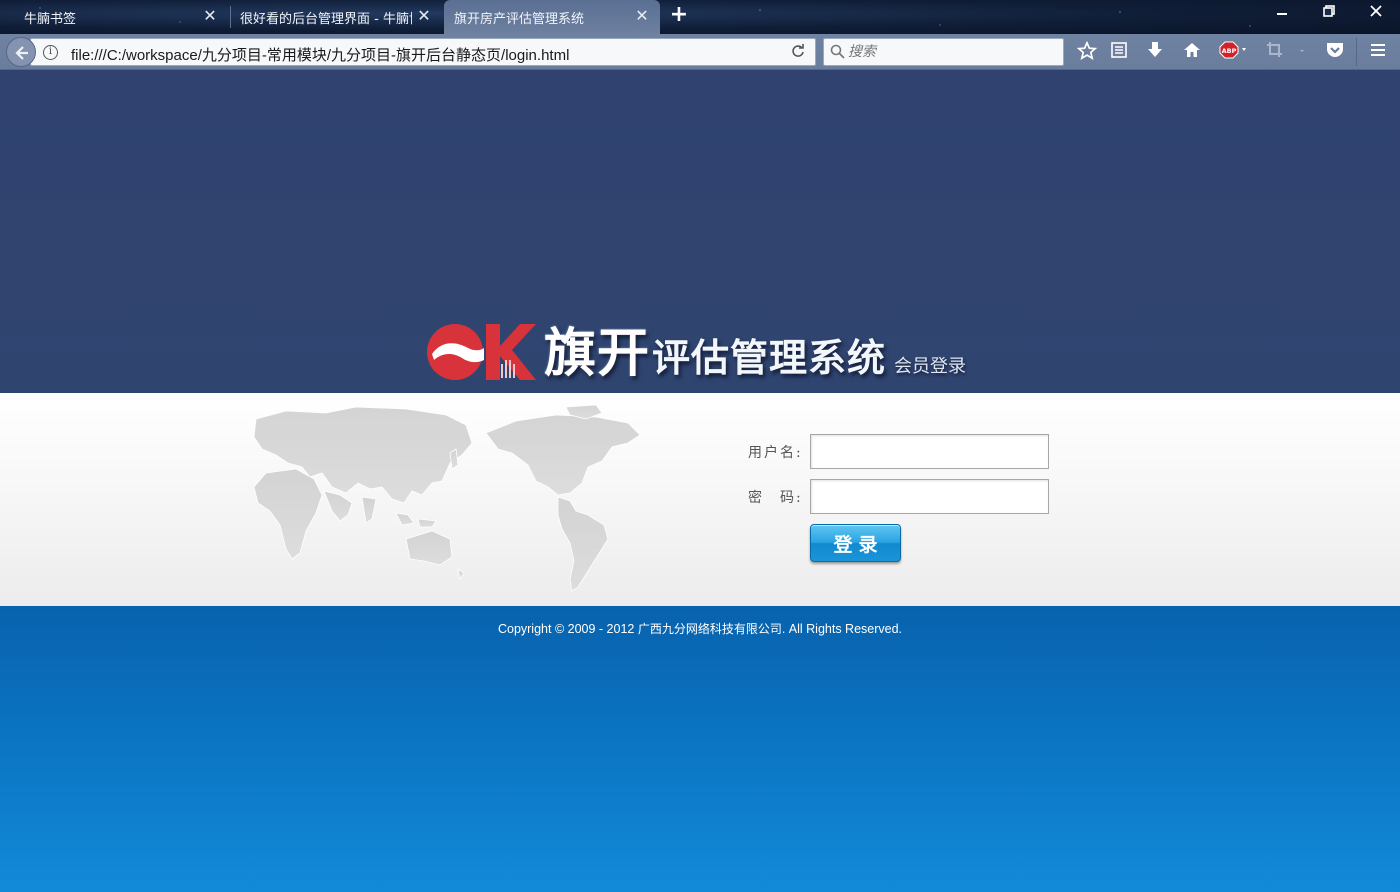 This screenshot has height=892, width=1400. I want to click on restore-icon, so click(1329, 15).